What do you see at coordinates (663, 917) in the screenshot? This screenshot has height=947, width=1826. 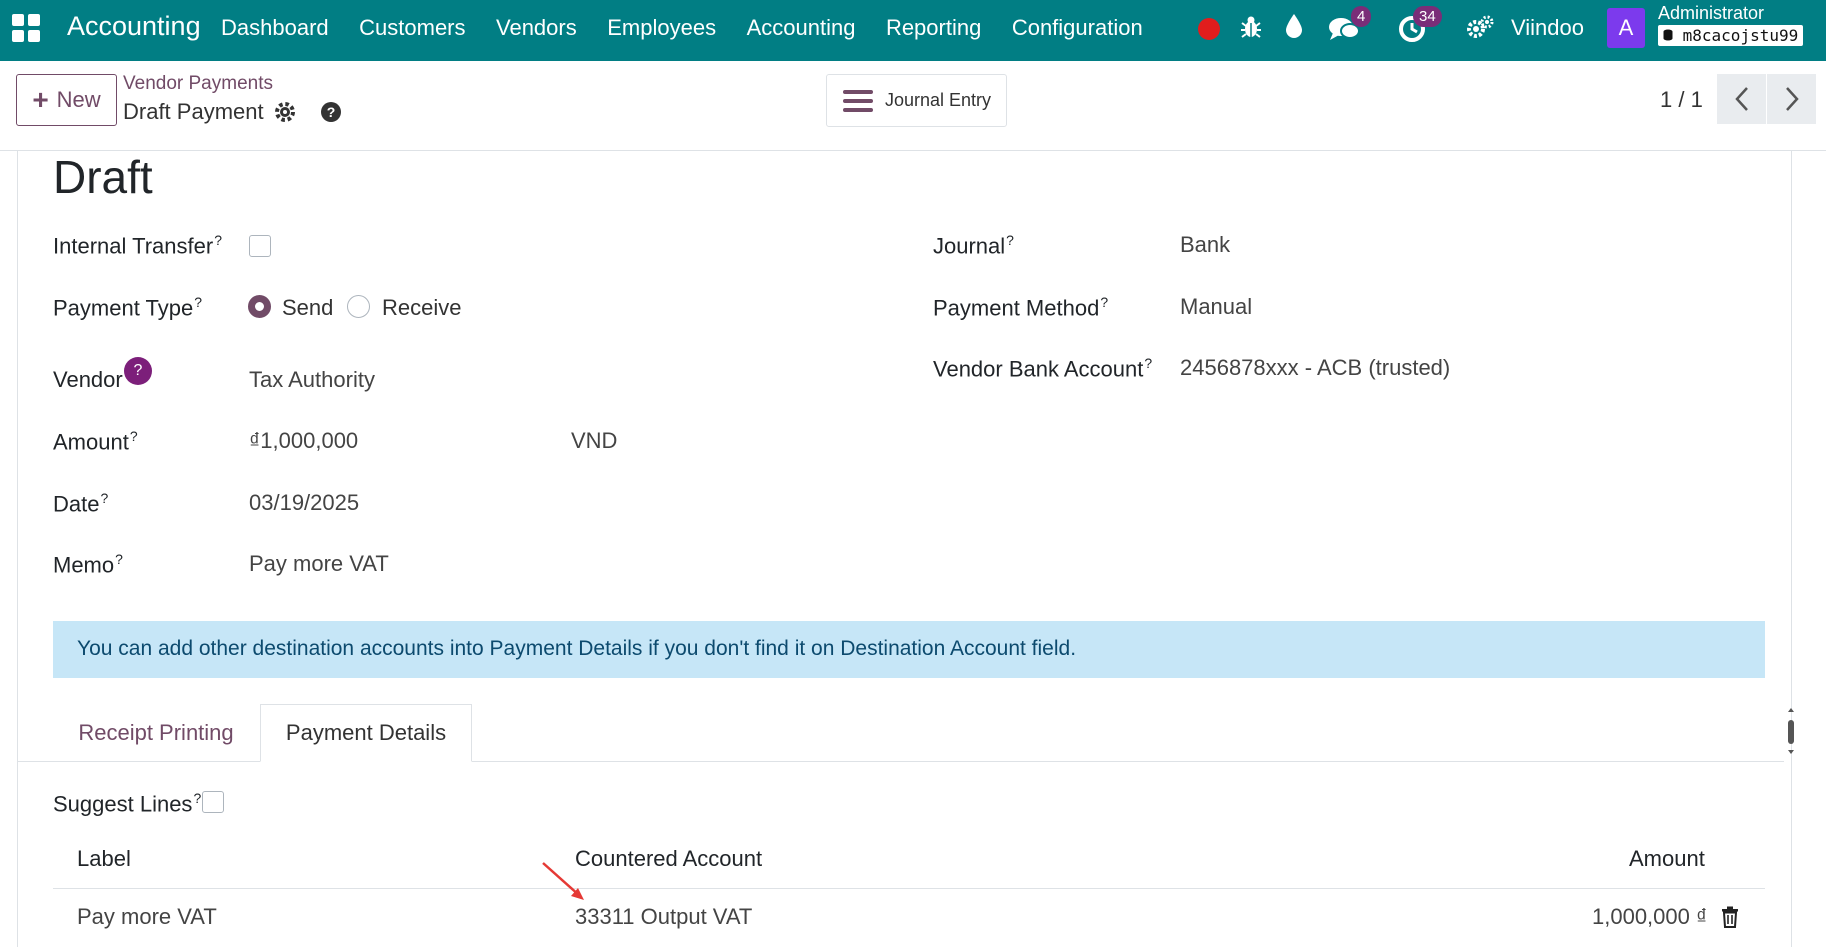 I see `row-account-cell: 33311 Output VAT` at bounding box center [663, 917].